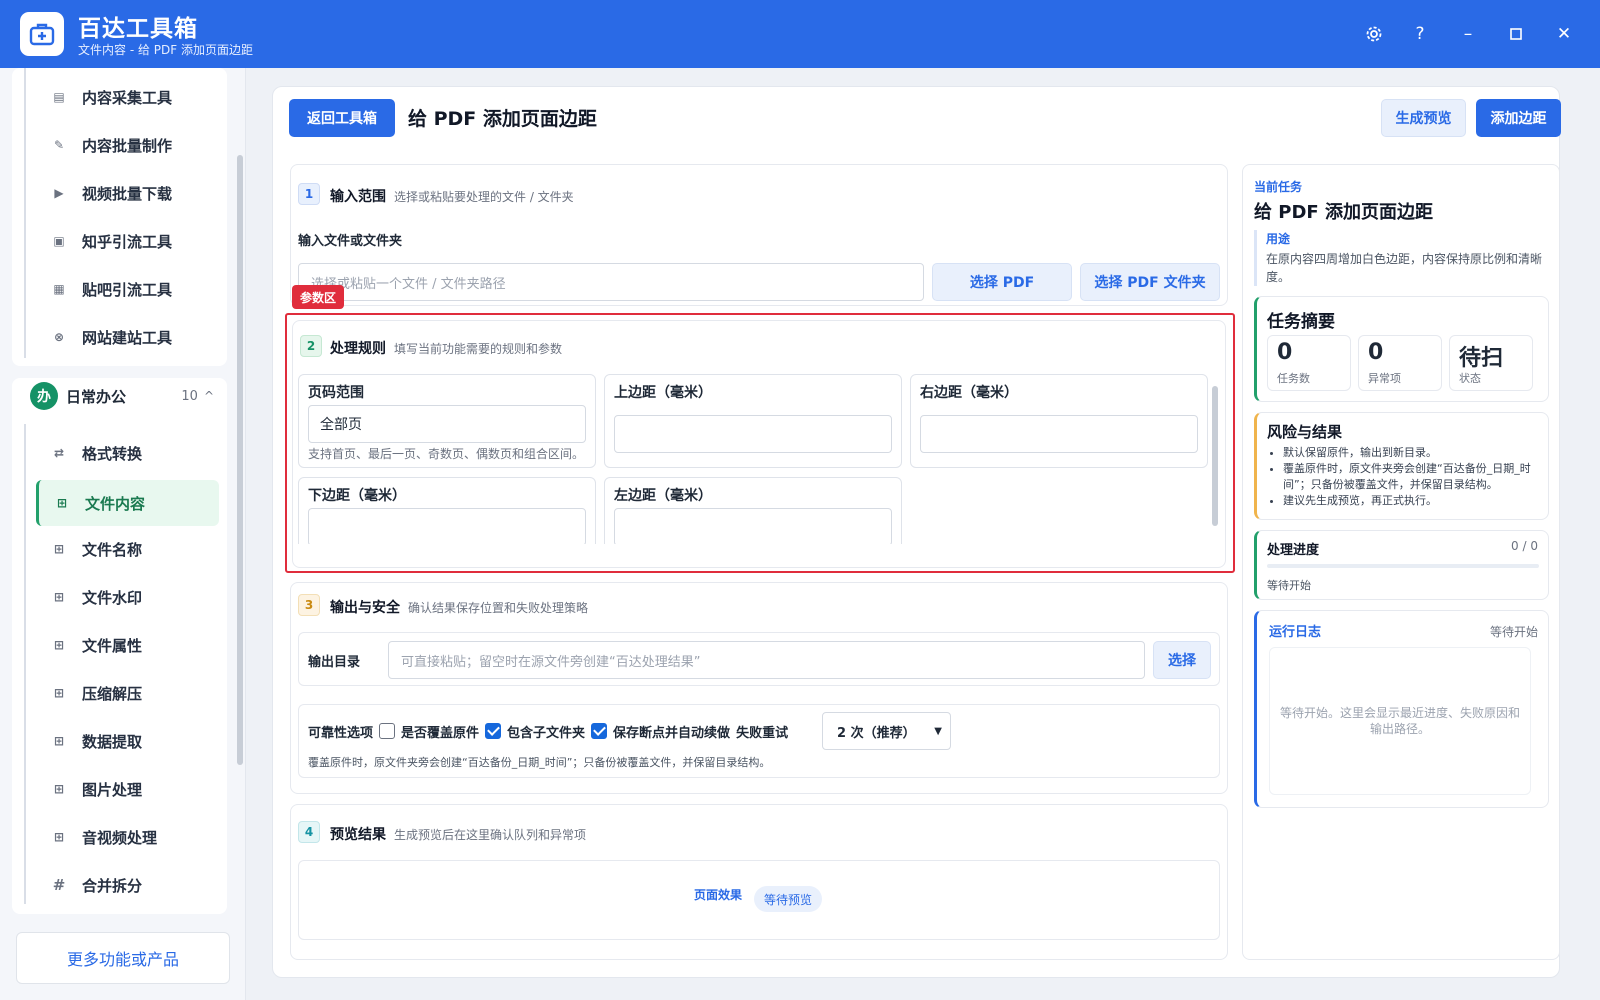 This screenshot has height=1000, width=1600. I want to click on rules-scrollbar-thumb, so click(1215, 456).